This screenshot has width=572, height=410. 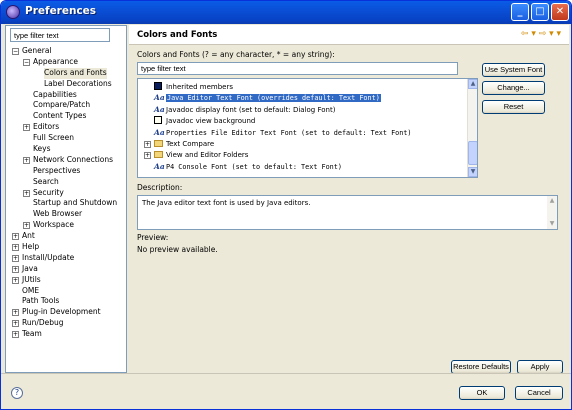 What do you see at coordinates (552, 224) in the screenshot?
I see `desc-scroll-down-arrow: ▼` at bounding box center [552, 224].